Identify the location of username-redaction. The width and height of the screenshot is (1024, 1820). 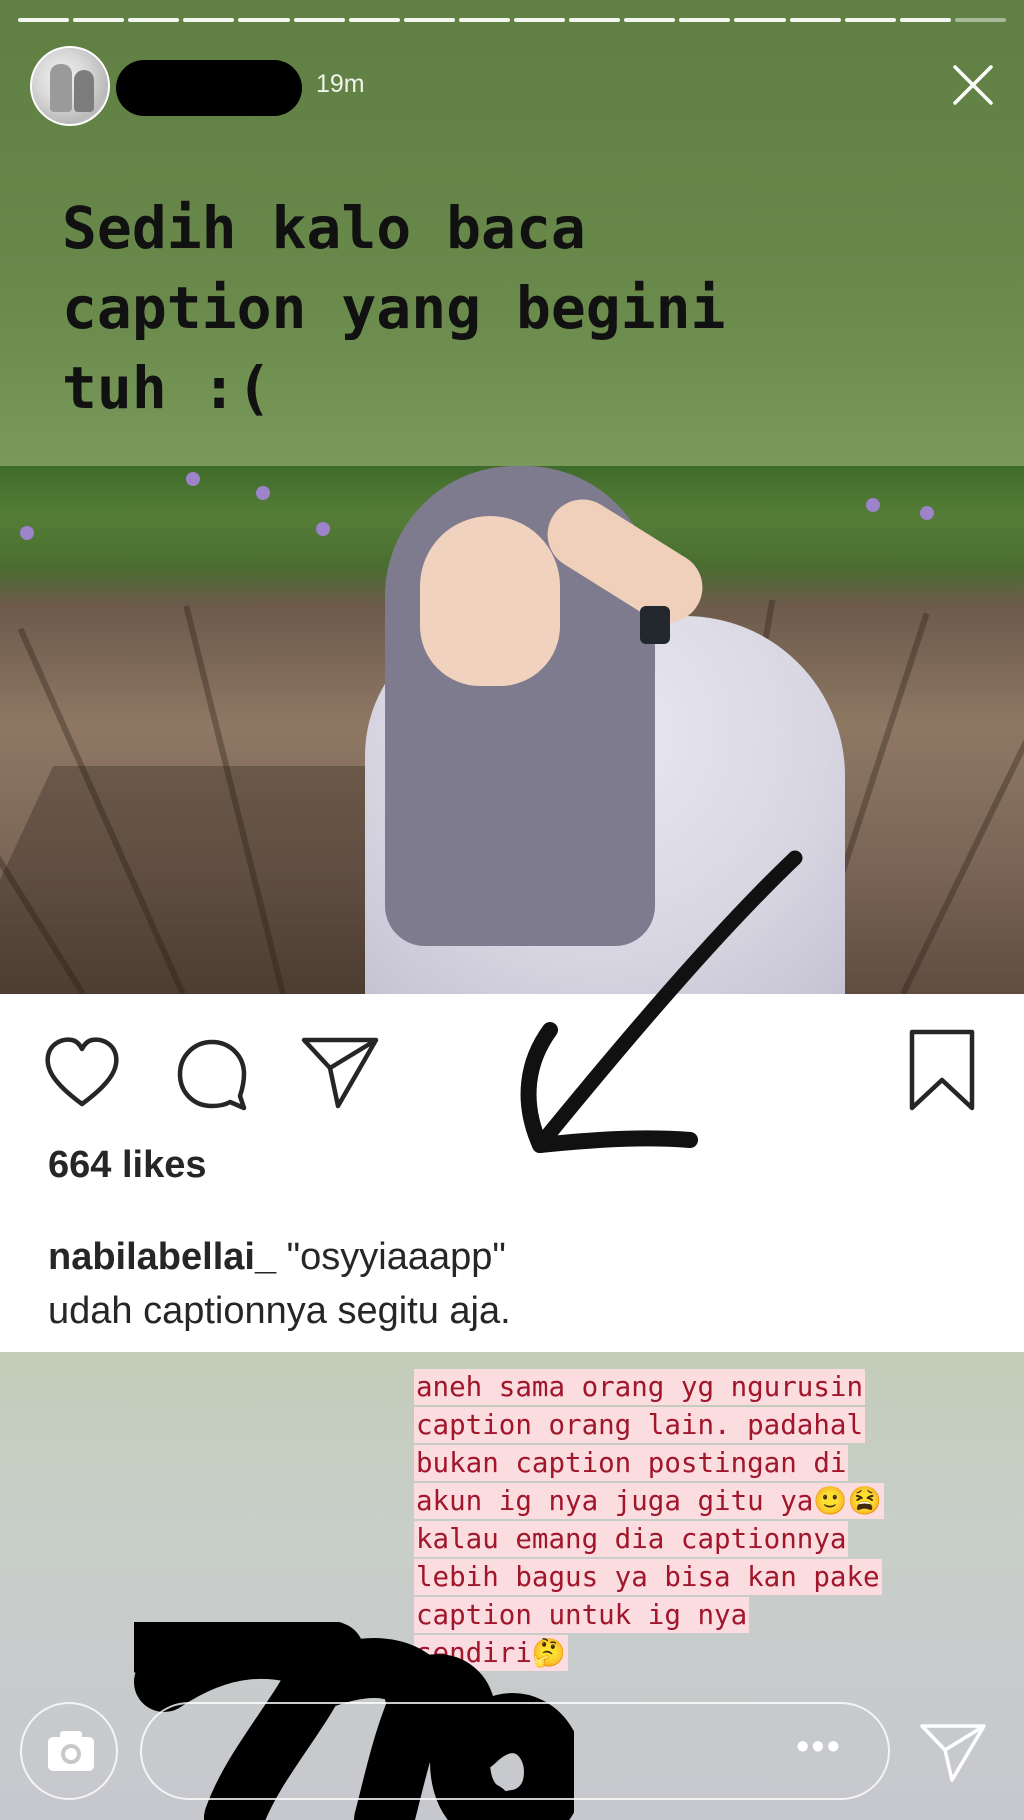
(209, 88).